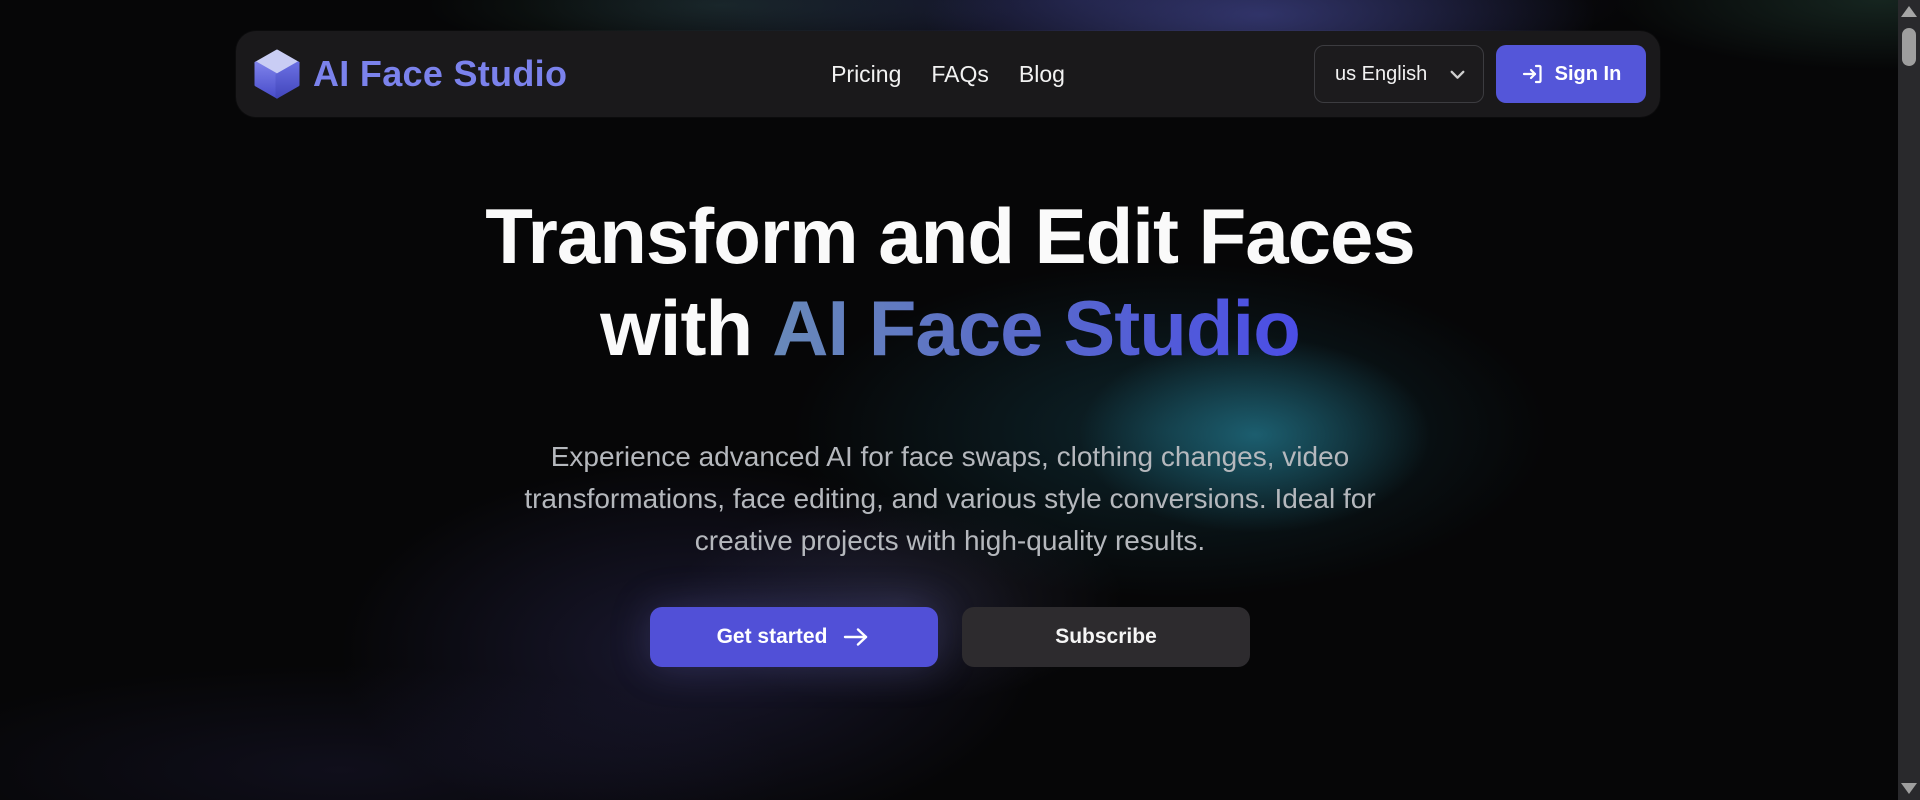  I want to click on scroll-down-icon, so click(1909, 788).